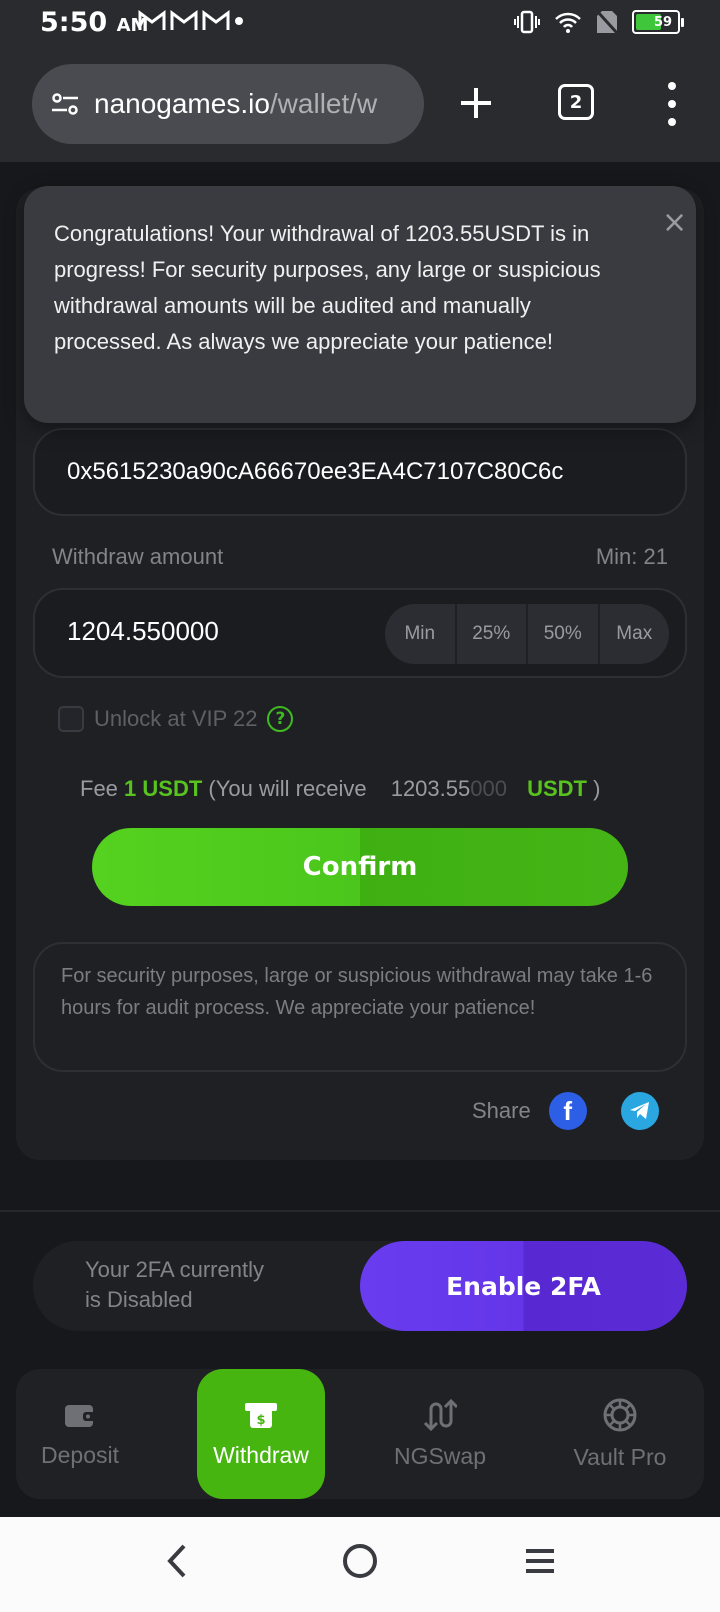  I want to click on system-navigation-bar, so click(360, 1564).